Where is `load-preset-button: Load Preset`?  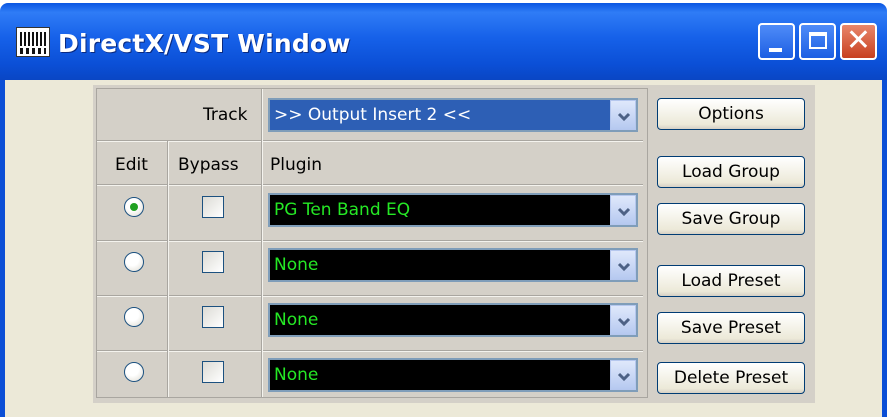 load-preset-button: Load Preset is located at coordinates (731, 281).